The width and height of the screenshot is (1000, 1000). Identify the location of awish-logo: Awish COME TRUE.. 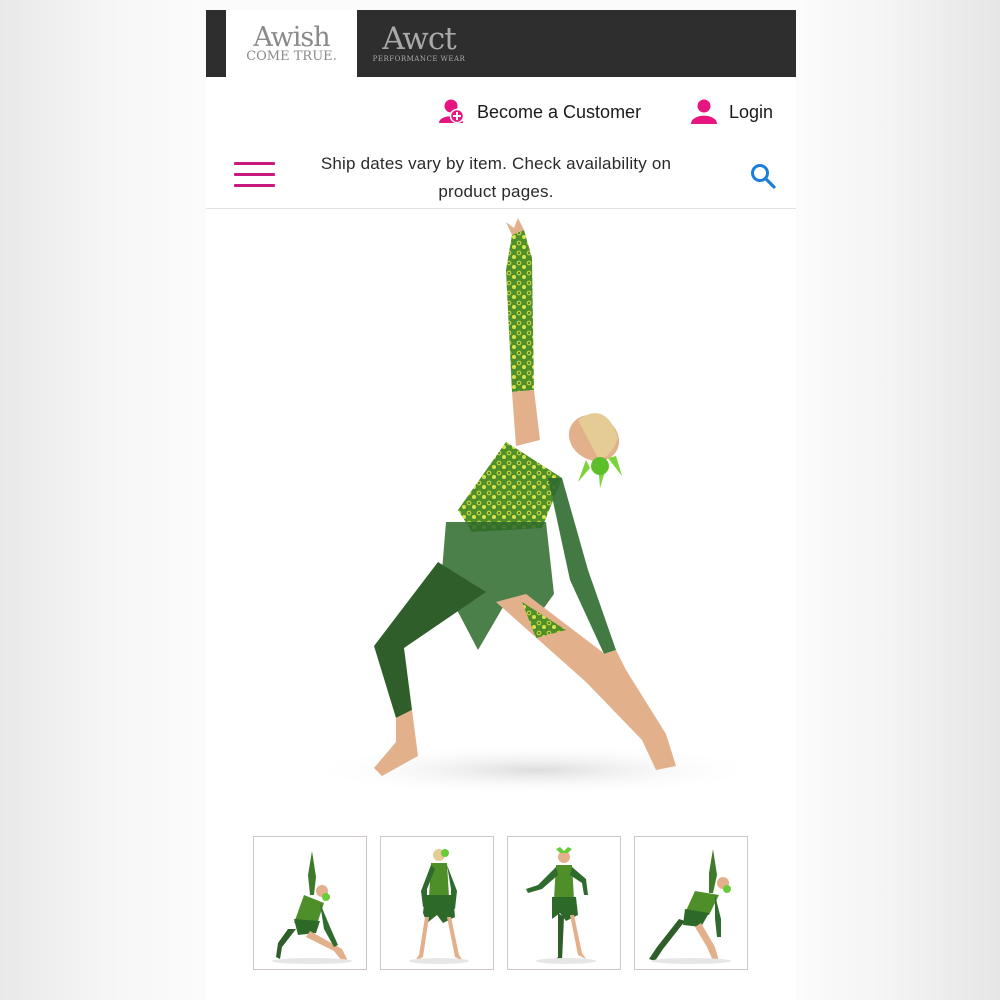
(291, 43).